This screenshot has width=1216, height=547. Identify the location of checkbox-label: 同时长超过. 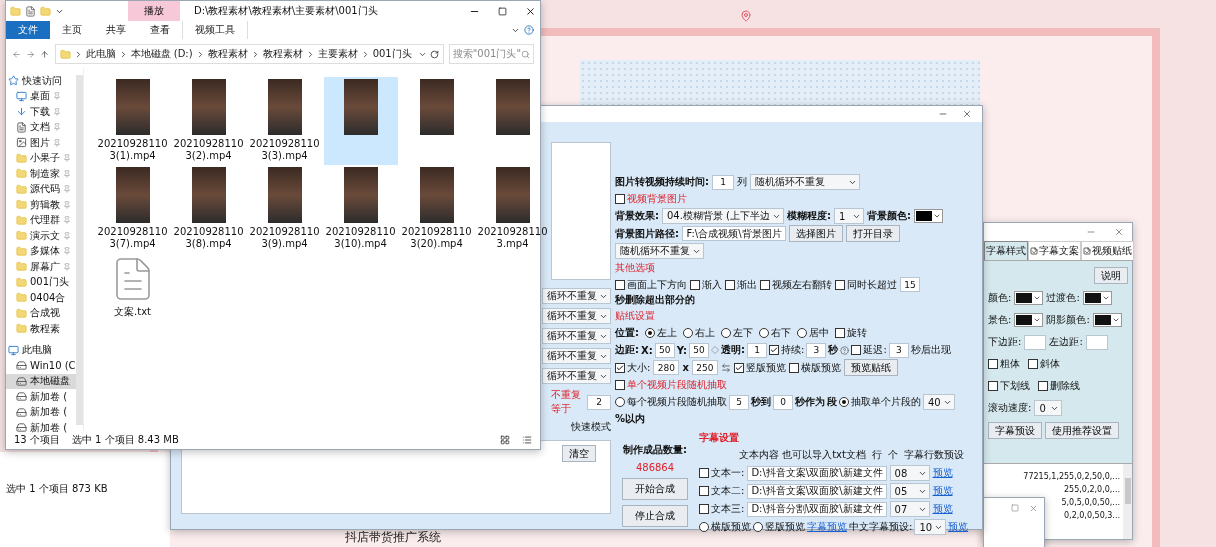
(872, 284).